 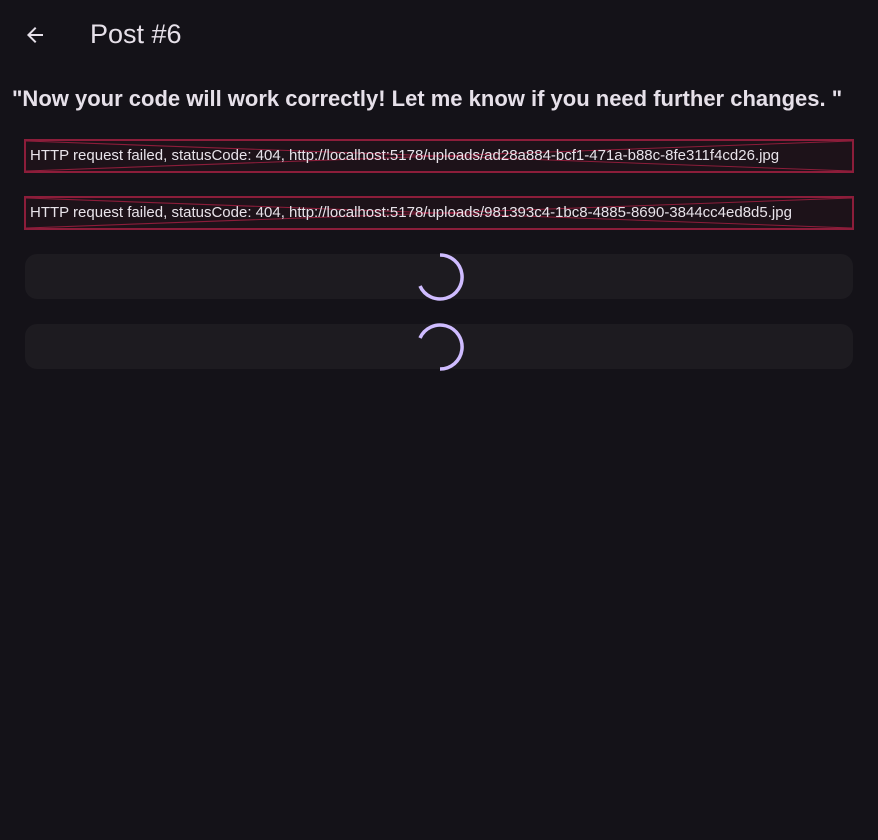 I want to click on page-title: Post #6, so click(x=136, y=34).